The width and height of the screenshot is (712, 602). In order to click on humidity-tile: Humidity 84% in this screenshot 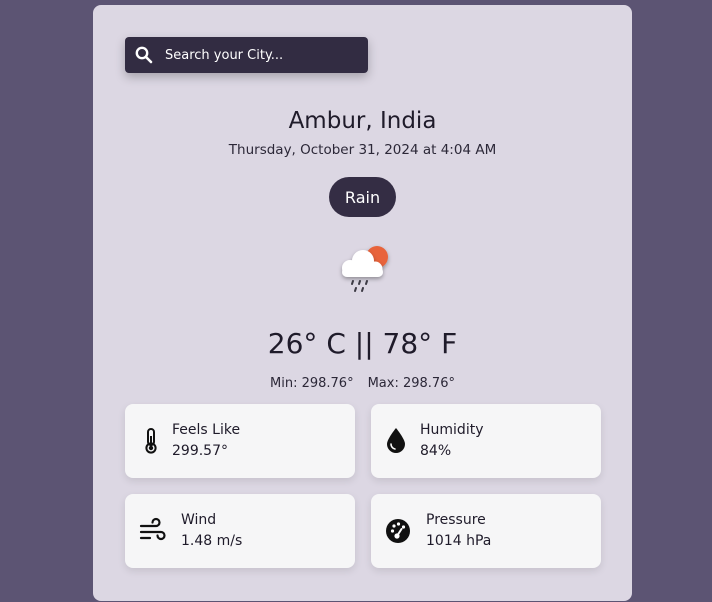, I will do `click(486, 441)`.